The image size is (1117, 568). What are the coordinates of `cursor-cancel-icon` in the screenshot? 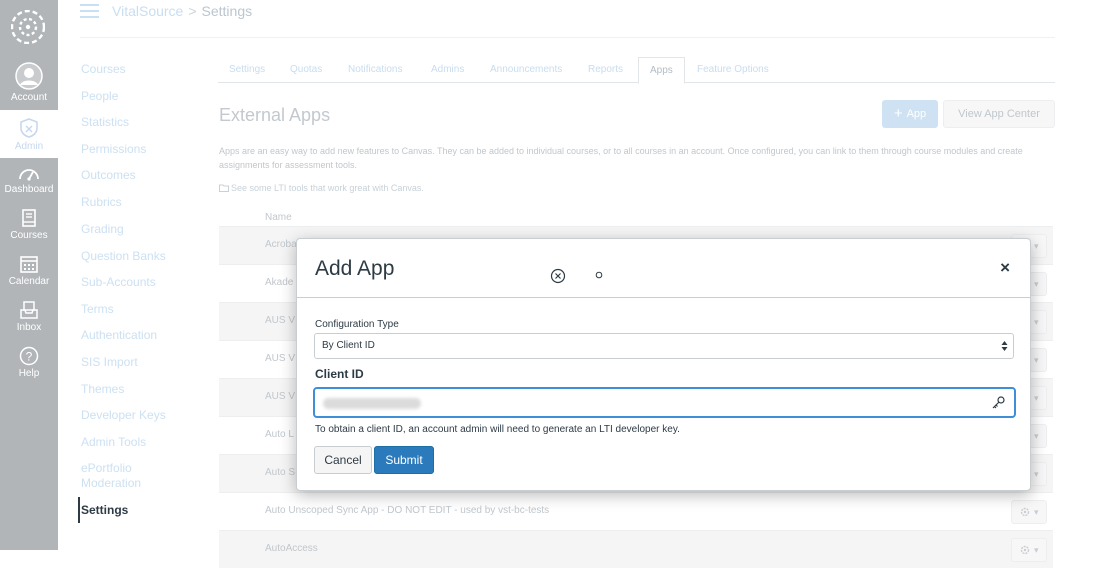 It's located at (558, 276).